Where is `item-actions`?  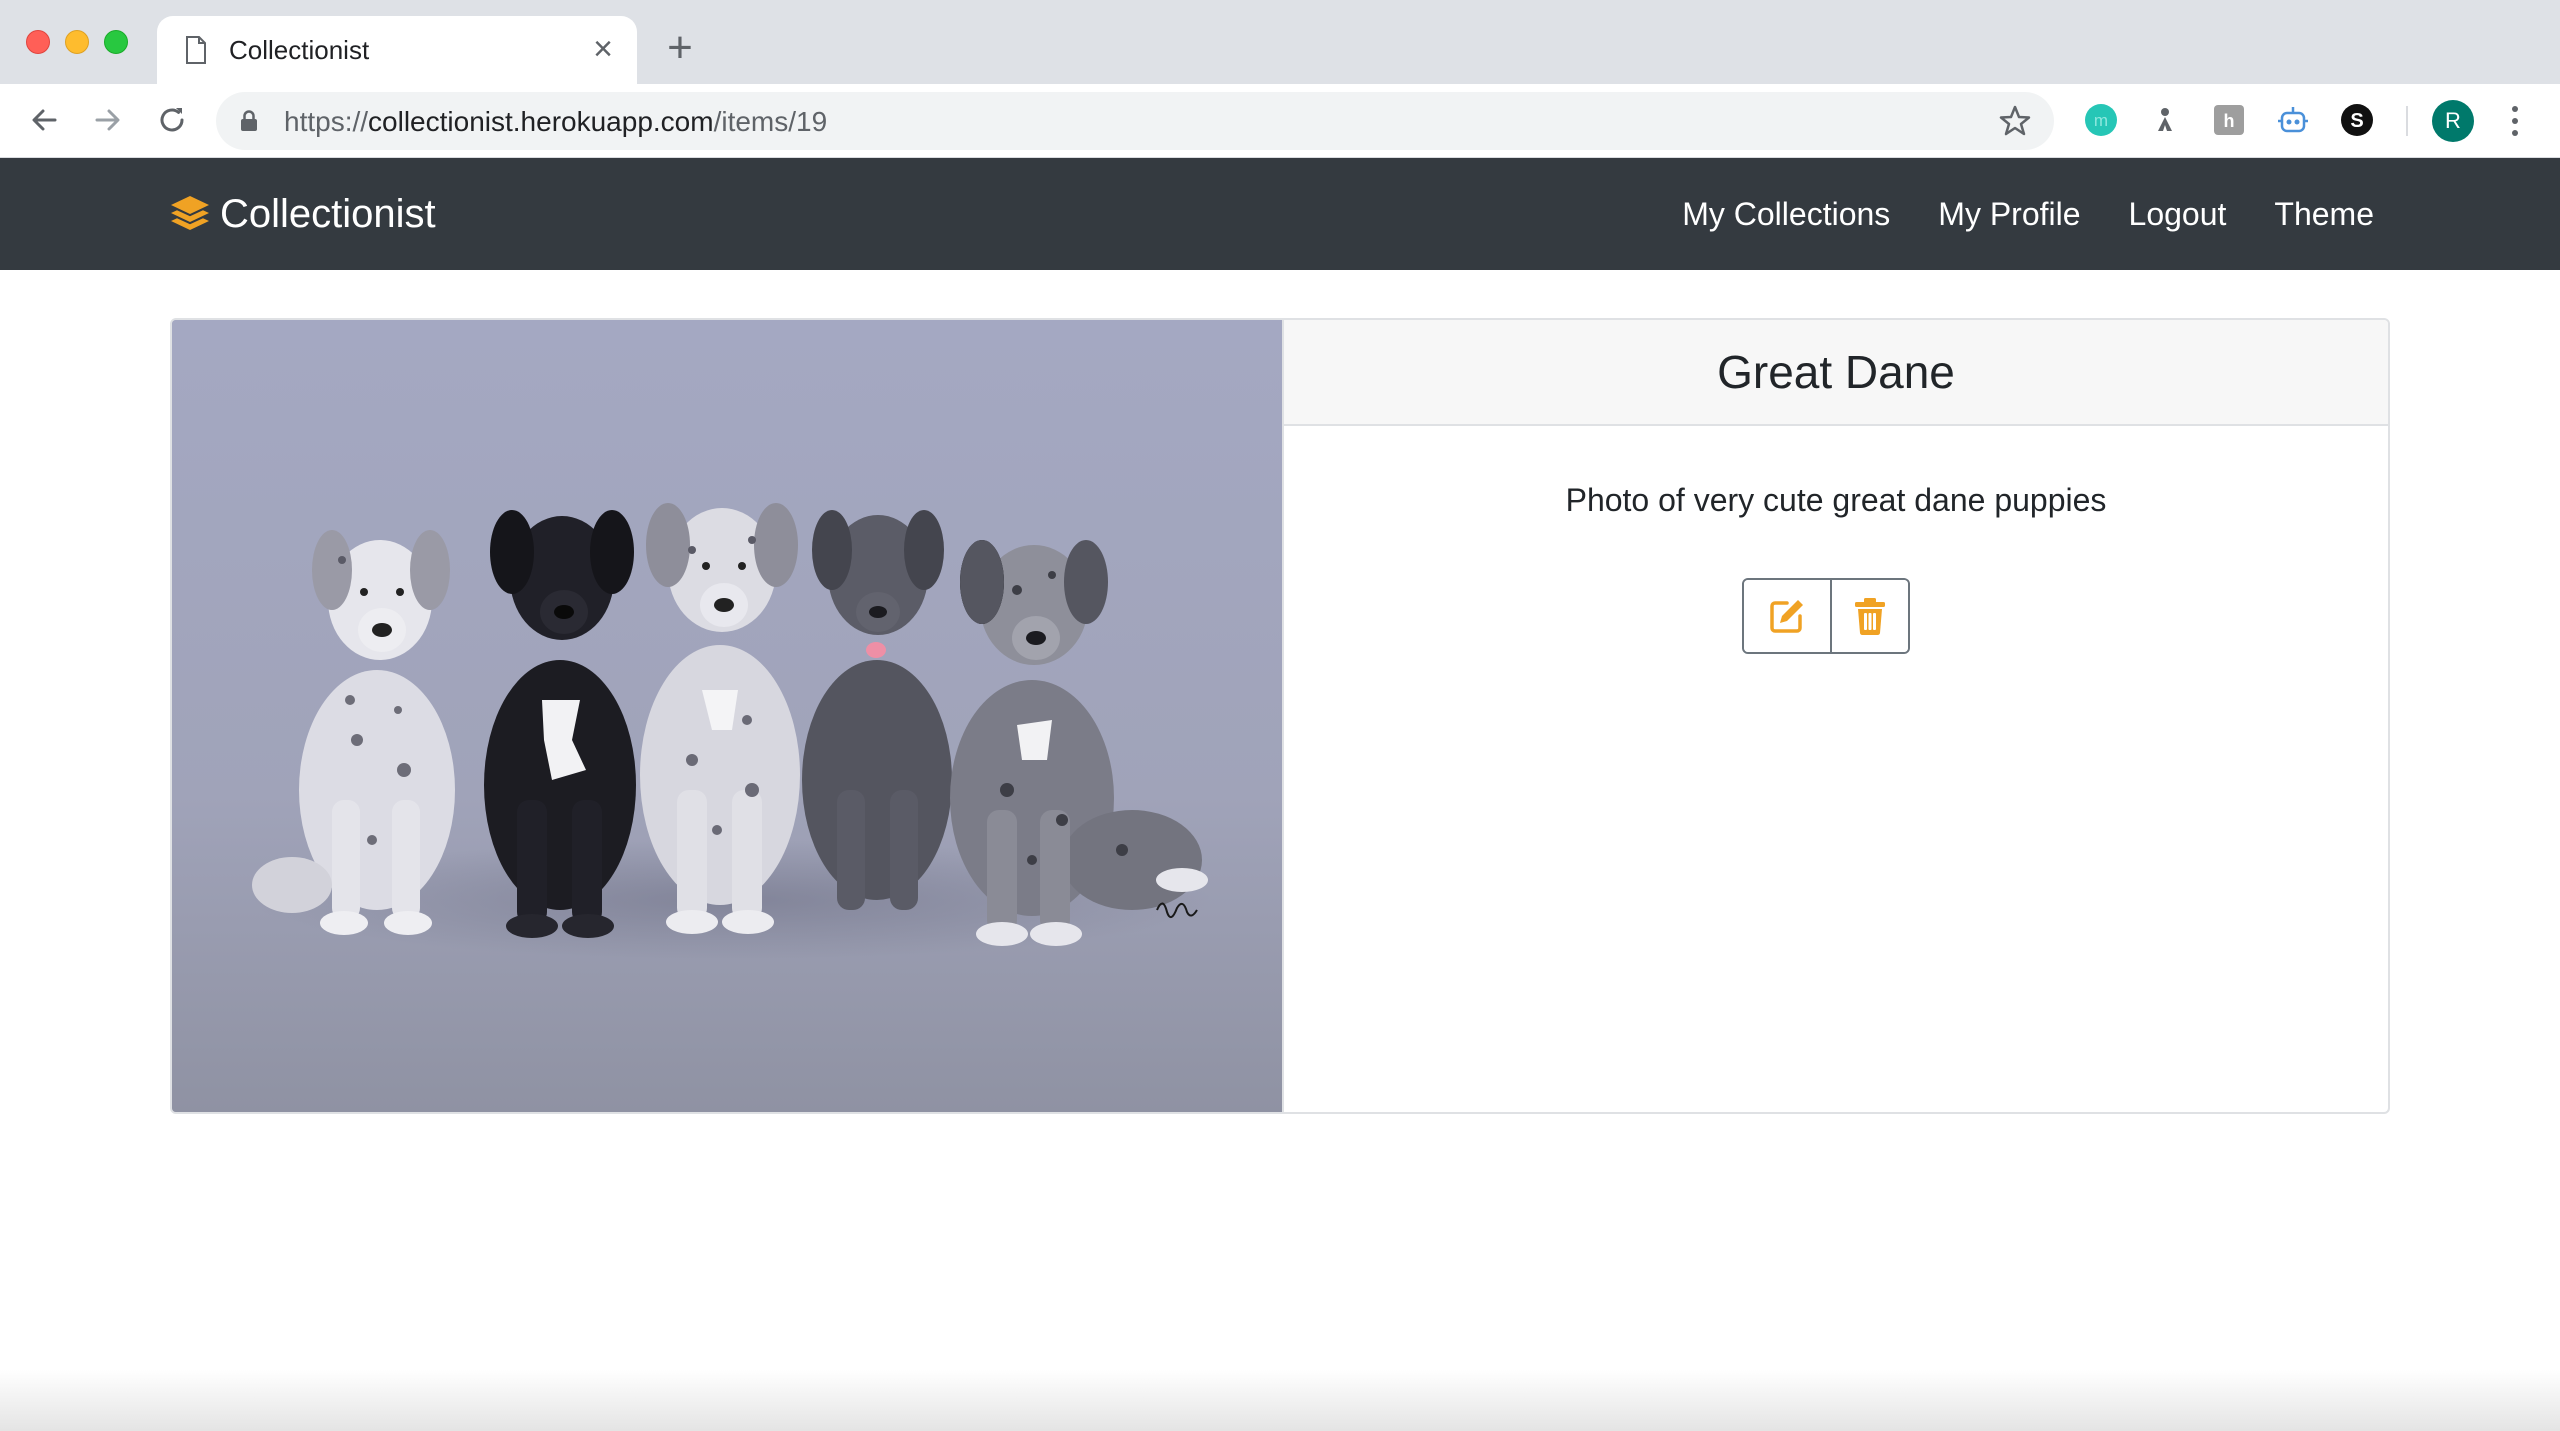 item-actions is located at coordinates (1826, 616).